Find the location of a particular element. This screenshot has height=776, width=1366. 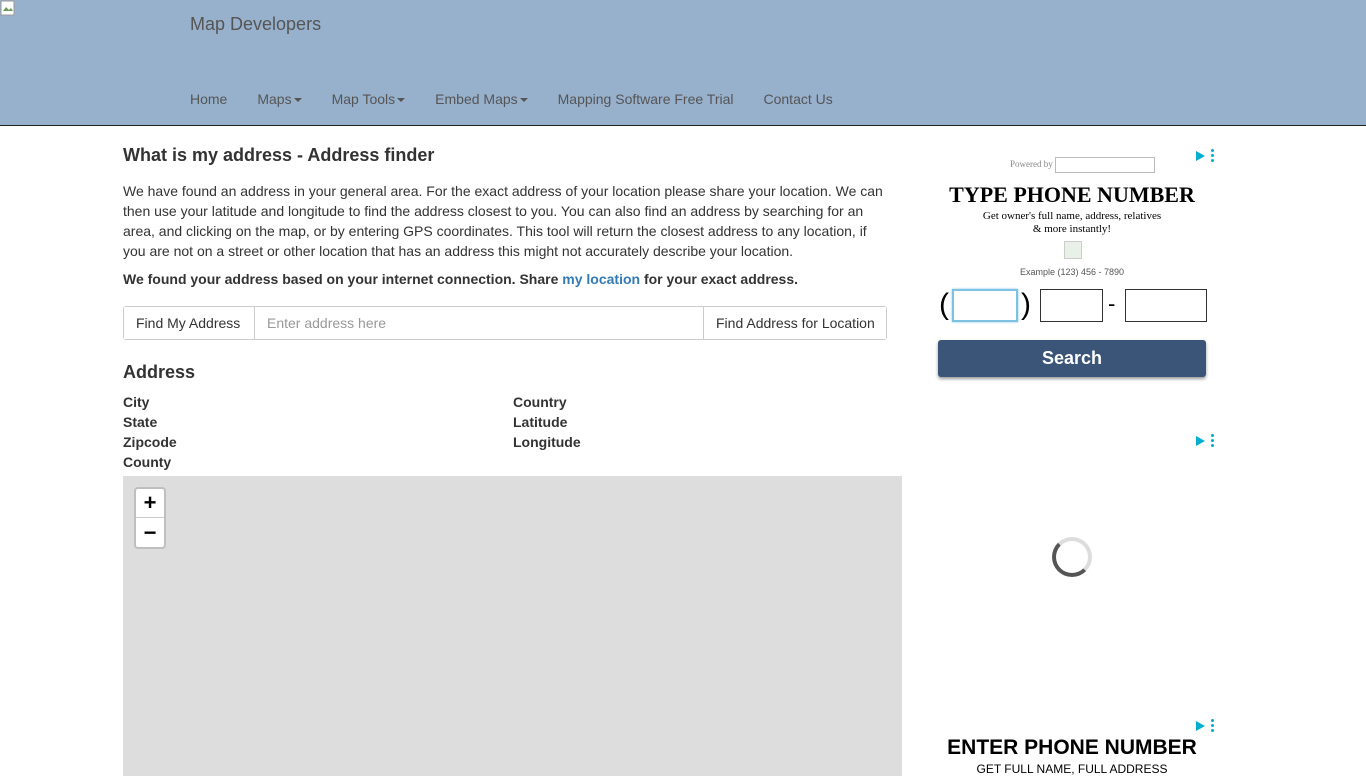

phone-input-group: ( ) - is located at coordinates (1073, 306).